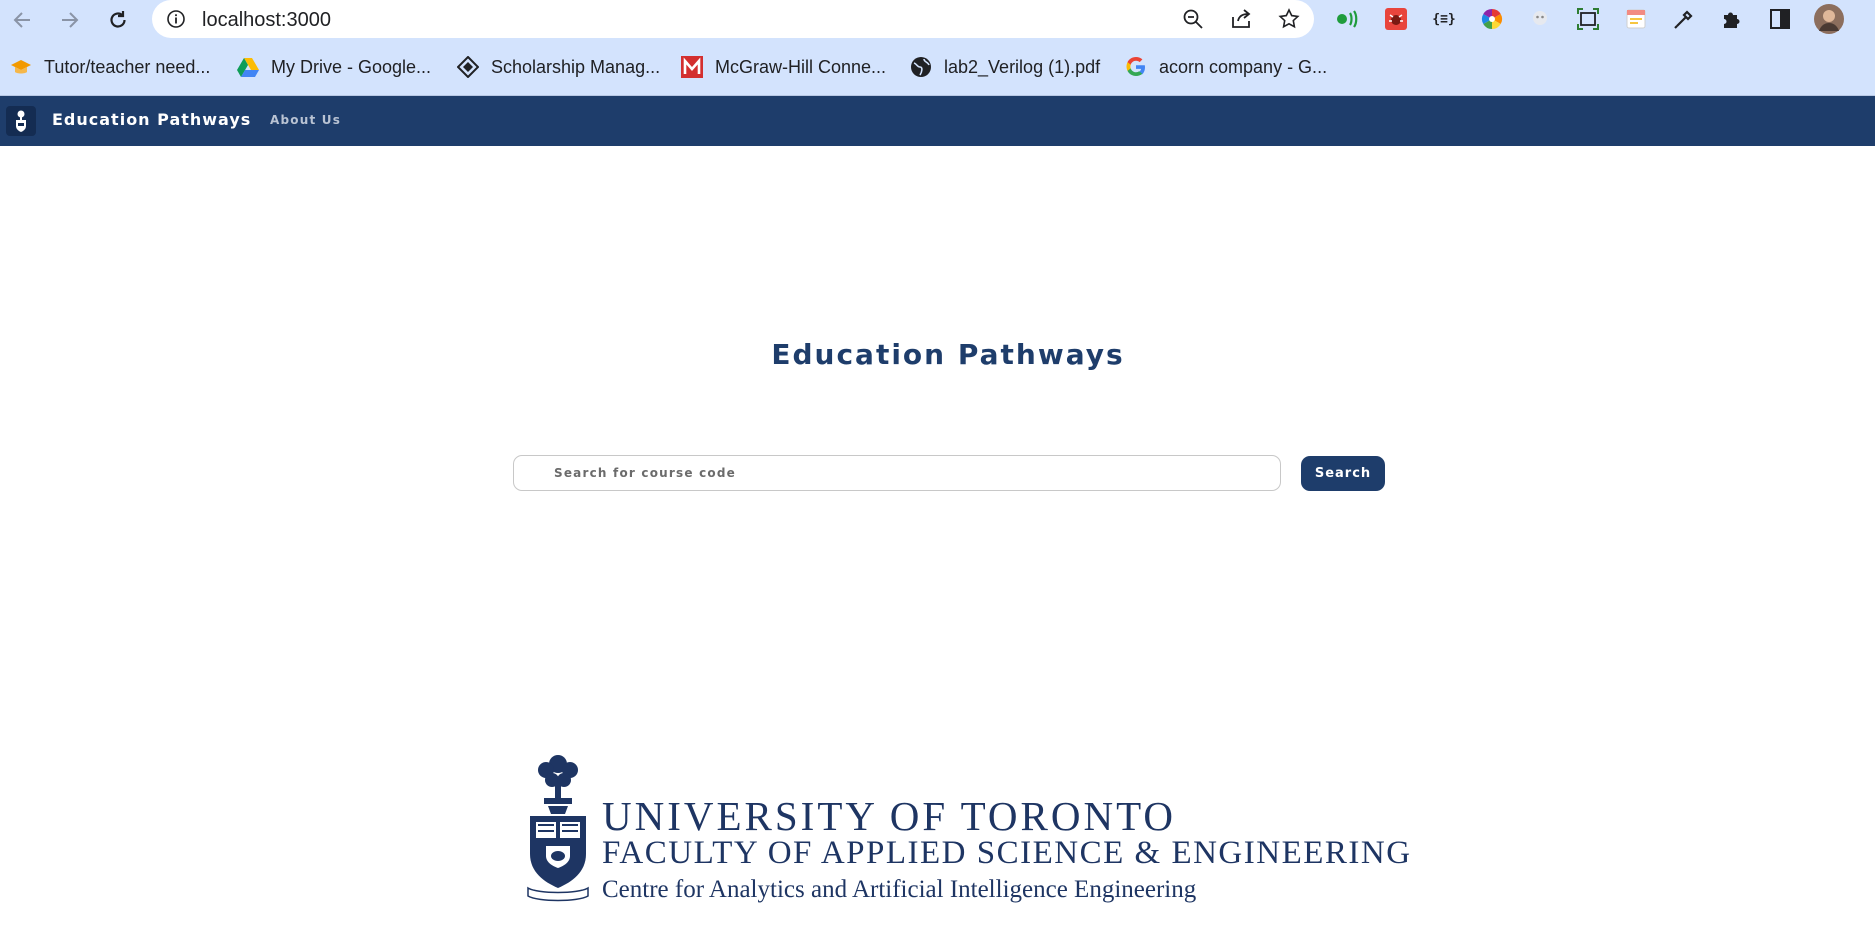 This screenshot has height=931, width=1875. I want to click on browser-toolbar: localhost:3000 {≡}, so click(937, 20).